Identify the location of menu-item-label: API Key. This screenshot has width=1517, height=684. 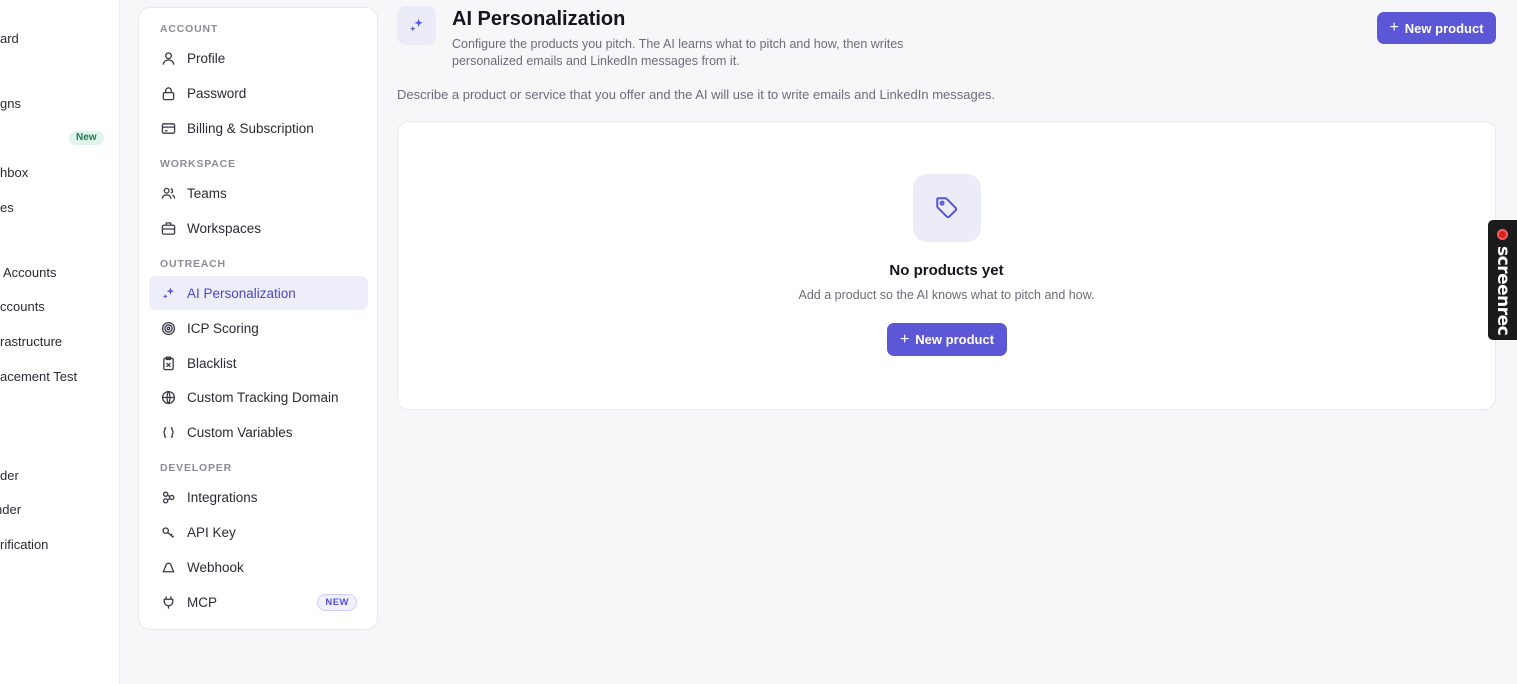
(211, 532).